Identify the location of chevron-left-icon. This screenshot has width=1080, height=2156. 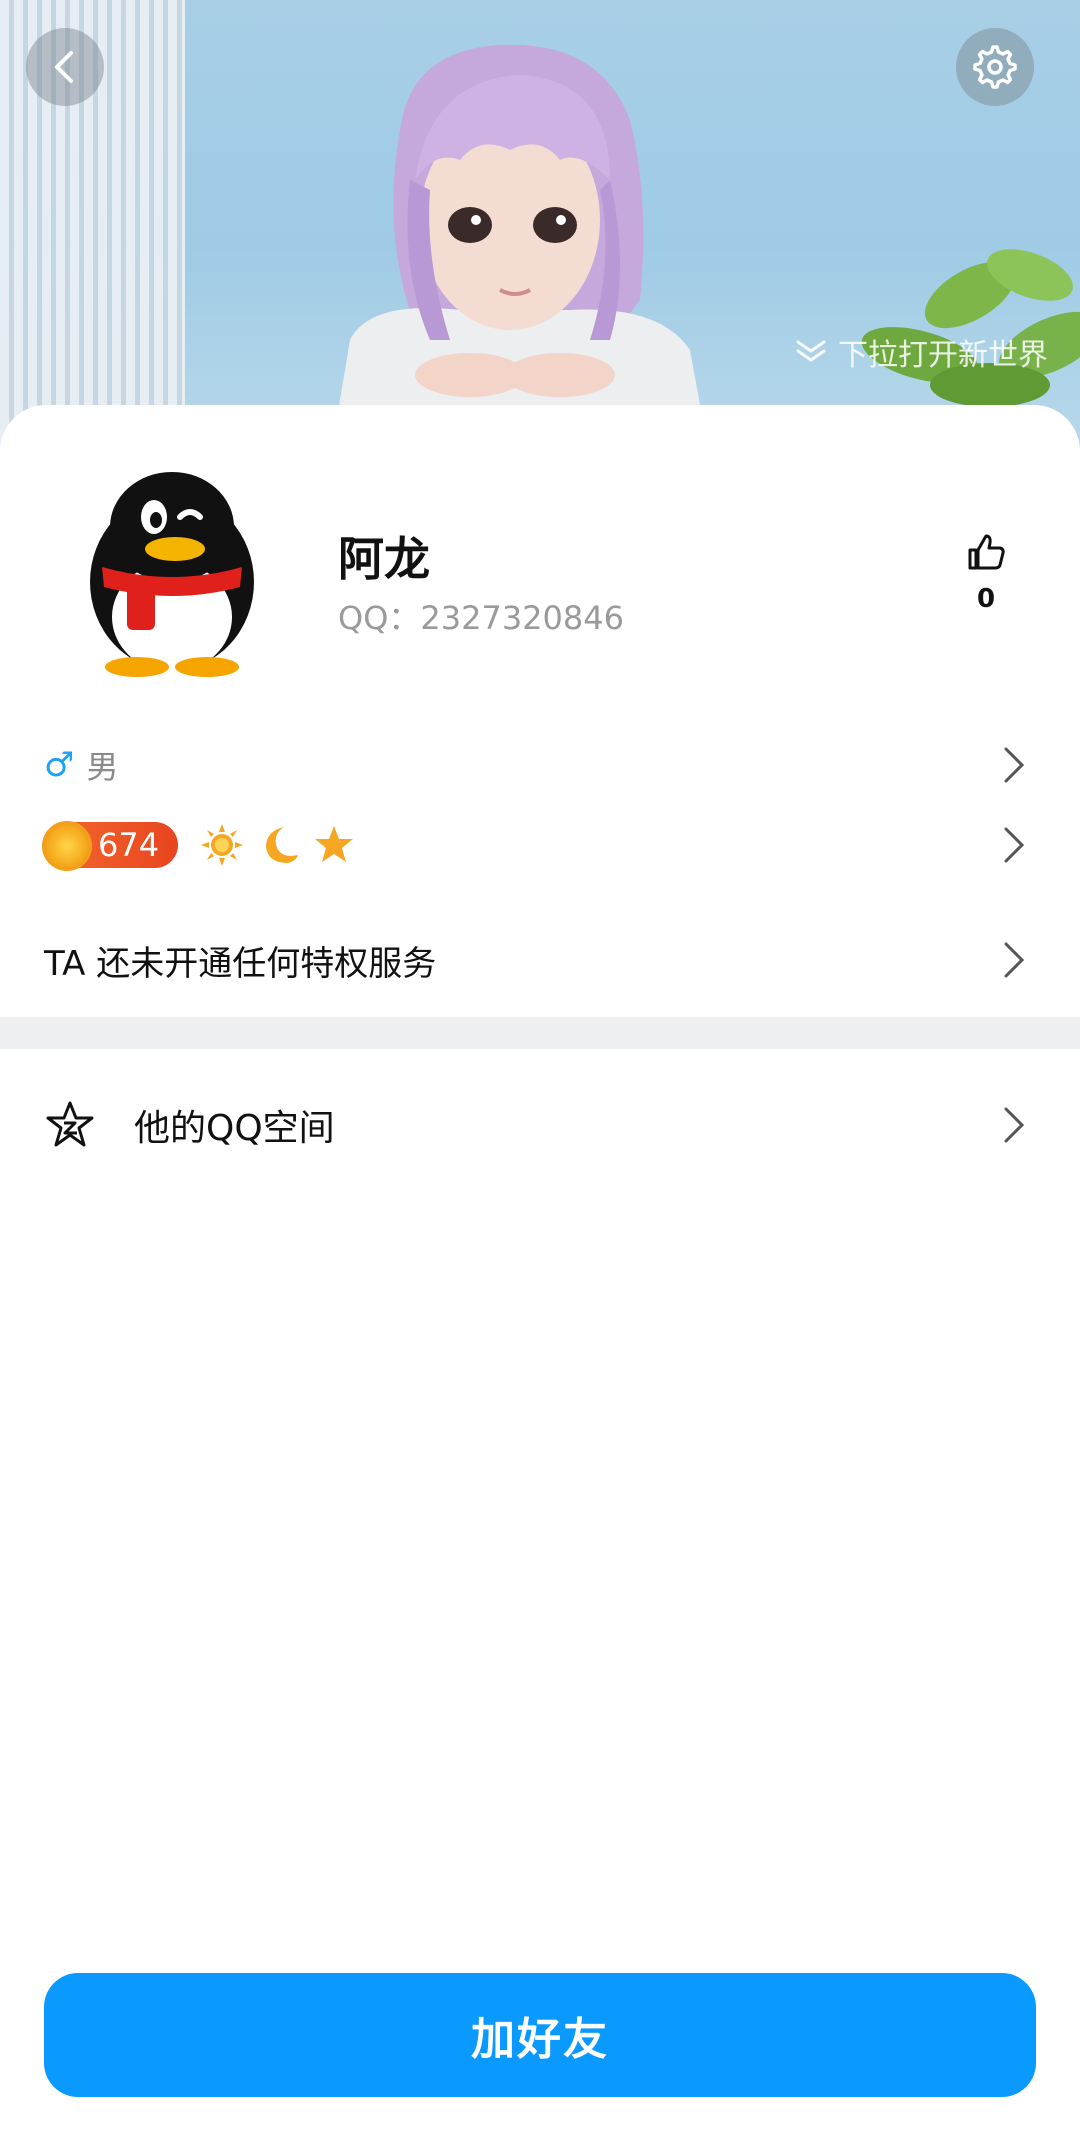
(64, 67).